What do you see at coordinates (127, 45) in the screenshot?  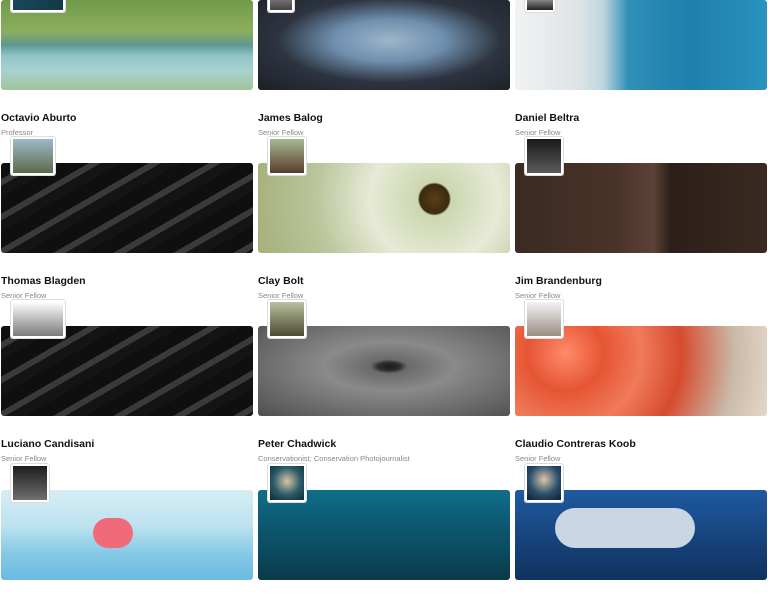 I see `river-water-image` at bounding box center [127, 45].